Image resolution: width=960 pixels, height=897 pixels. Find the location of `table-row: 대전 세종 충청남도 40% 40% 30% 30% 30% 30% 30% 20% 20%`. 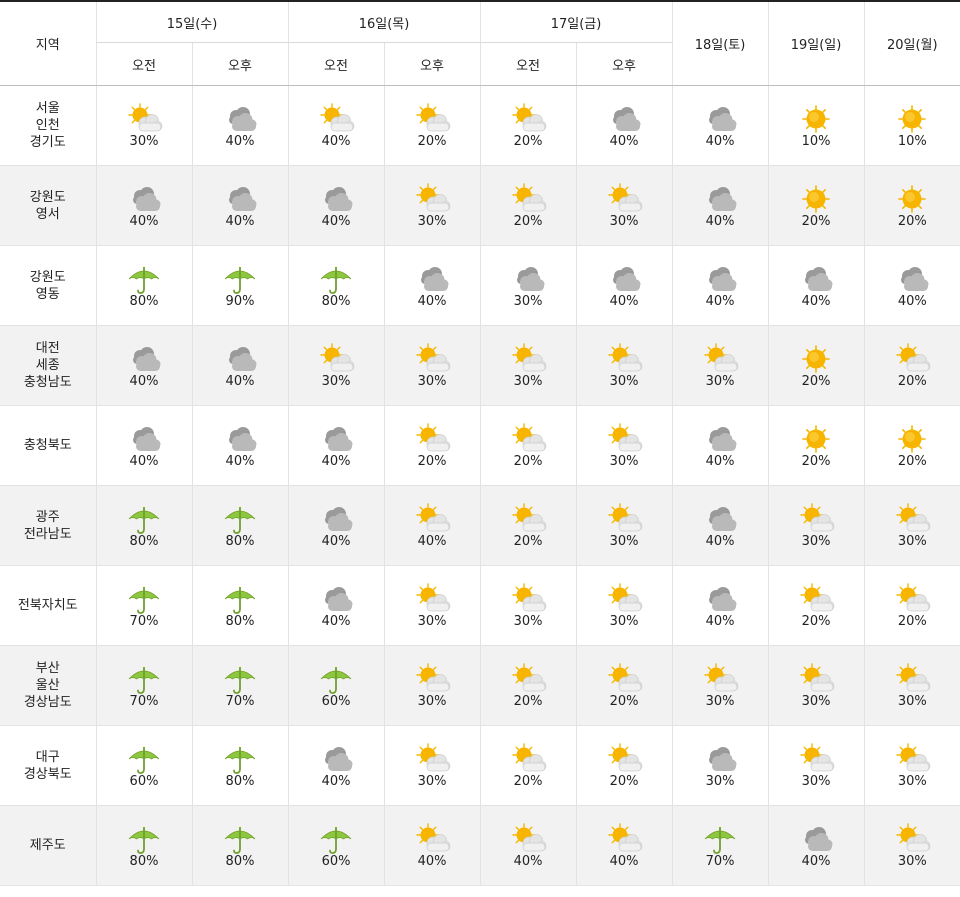

table-row: 대전 세종 충청남도 40% 40% 30% 30% 30% 30% 30% 20% 20% is located at coordinates (480, 365).